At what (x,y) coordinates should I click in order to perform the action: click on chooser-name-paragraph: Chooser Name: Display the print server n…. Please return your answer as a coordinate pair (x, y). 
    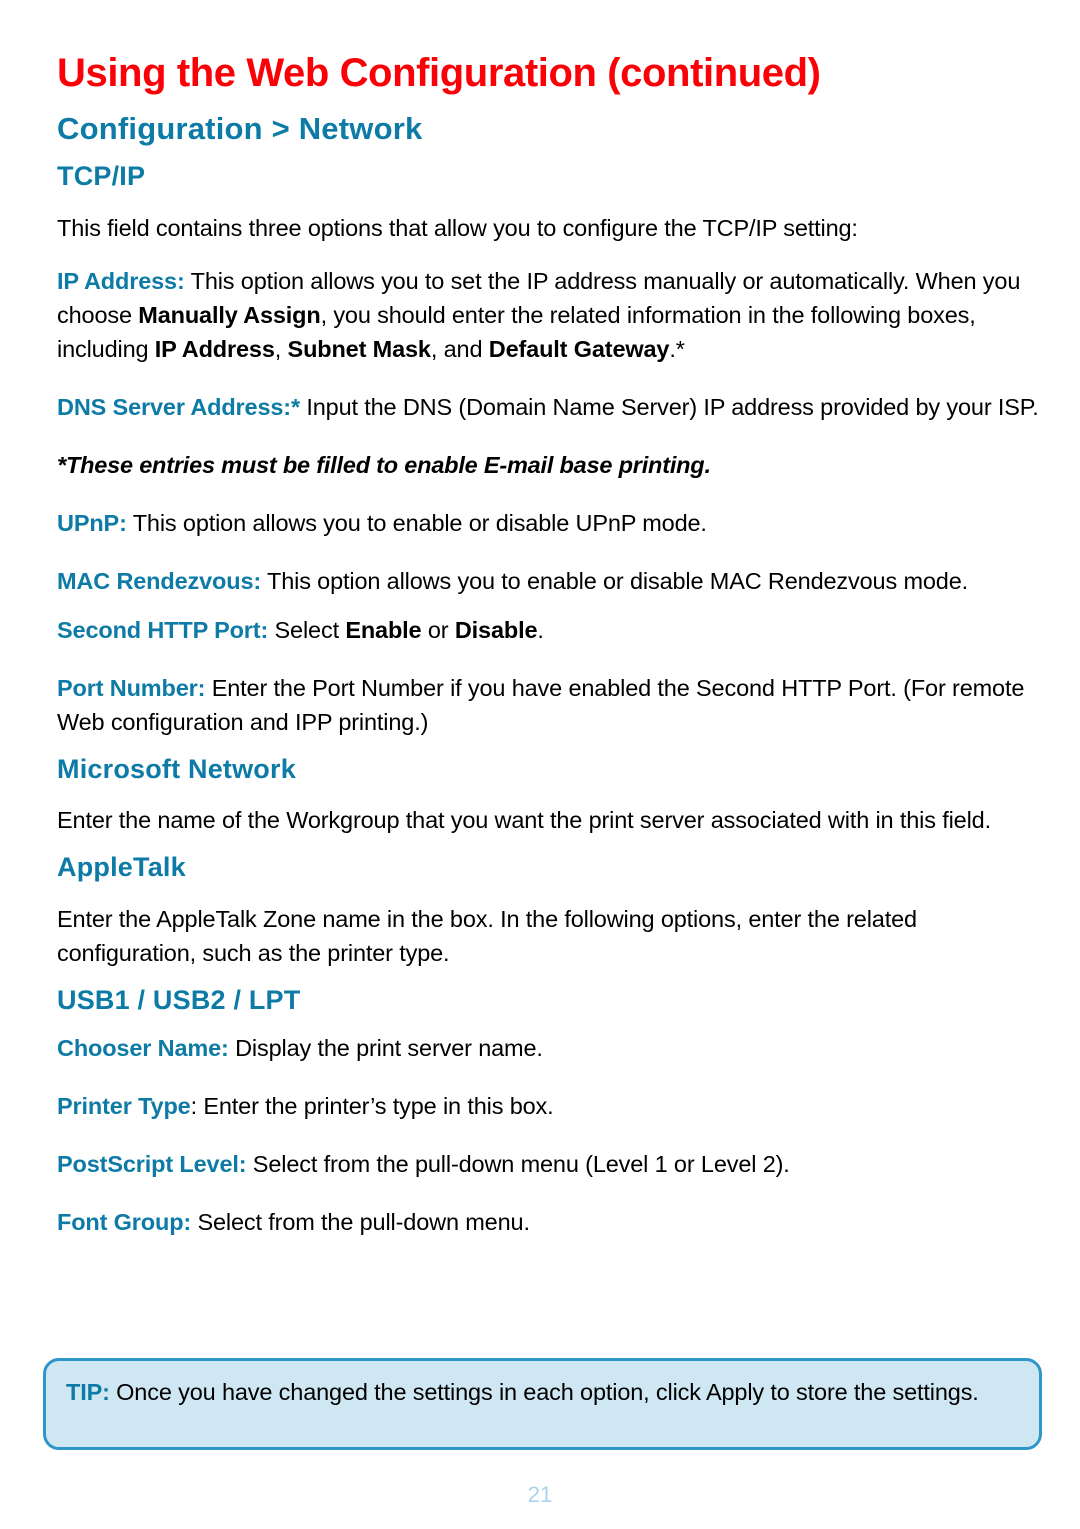
    Looking at the image, I should click on (550, 1040).